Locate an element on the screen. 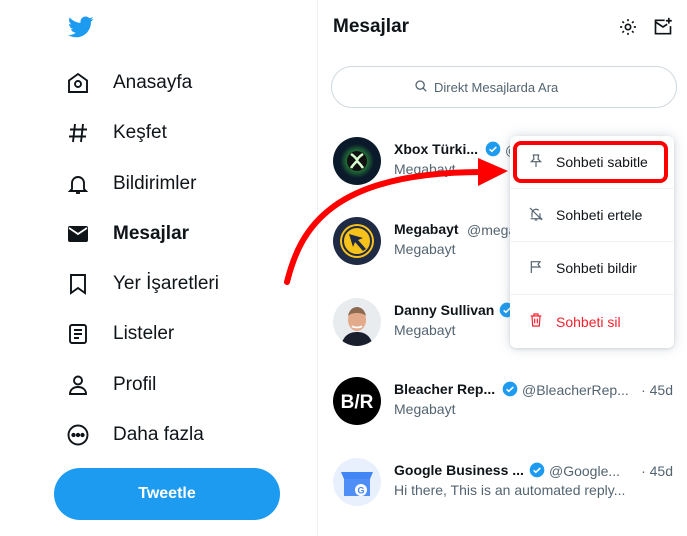  mute-icon is located at coordinates (536, 215).